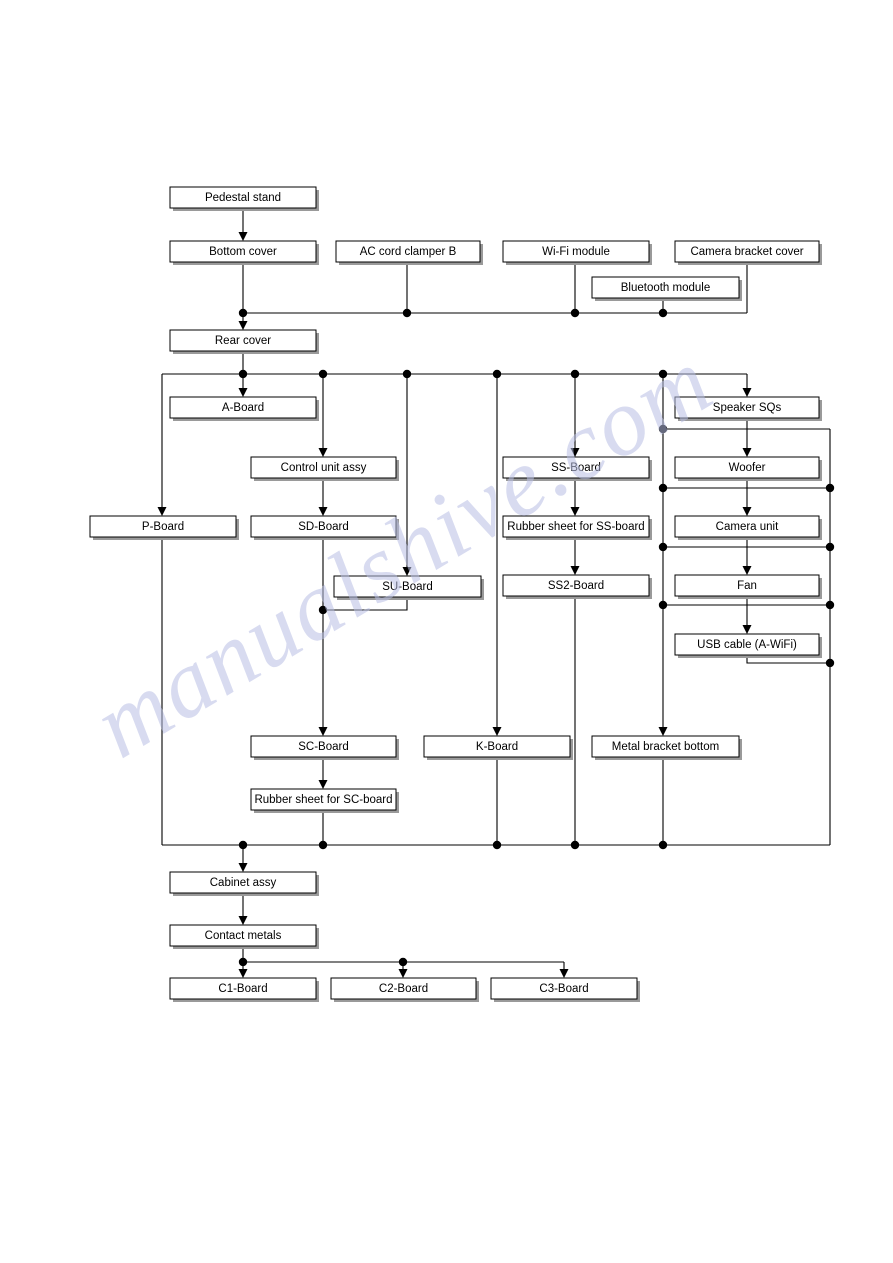 This screenshot has width=893, height=1263. I want to click on node-camera_unit: Camera unit, so click(748, 527).